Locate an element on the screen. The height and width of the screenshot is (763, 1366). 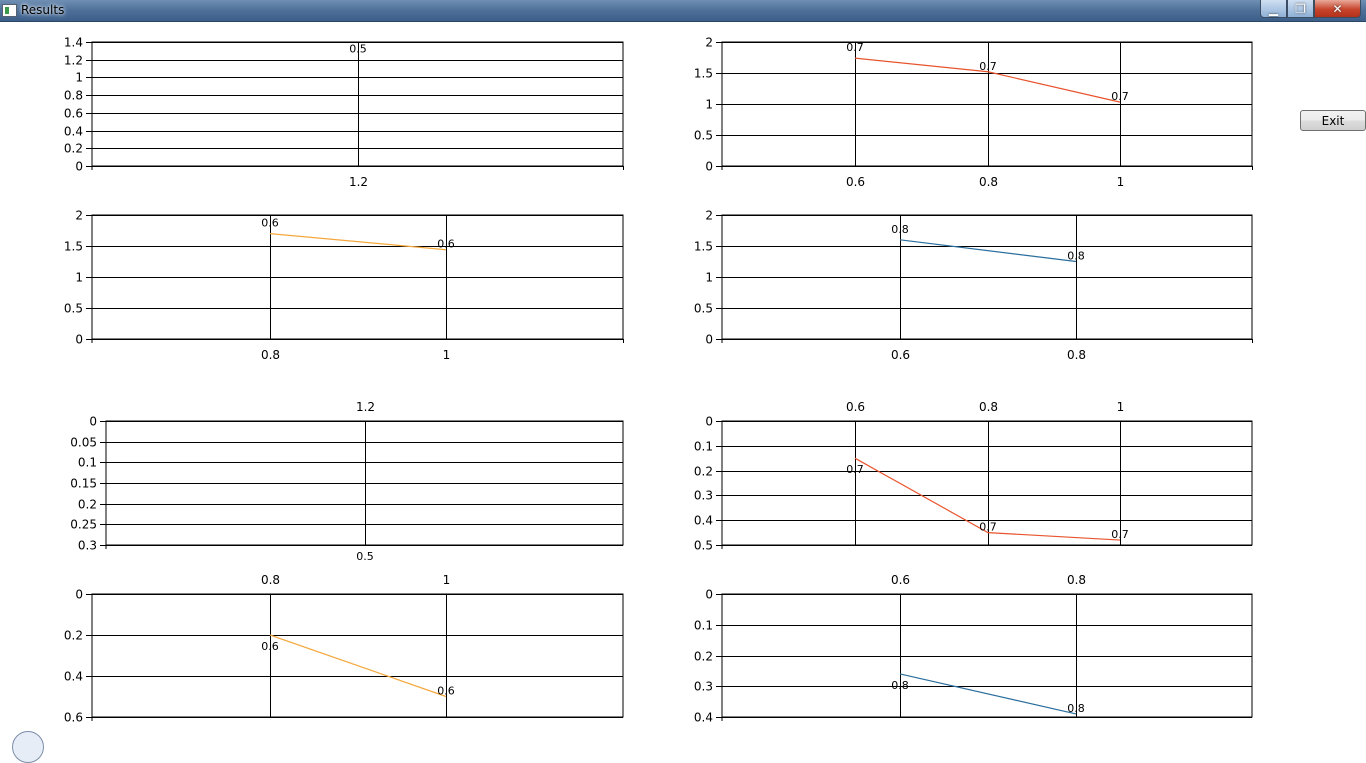
chart-7: 0 0.2 0.4 0.6 0.8 1 0.6 0.6 is located at coordinates (344, 649).